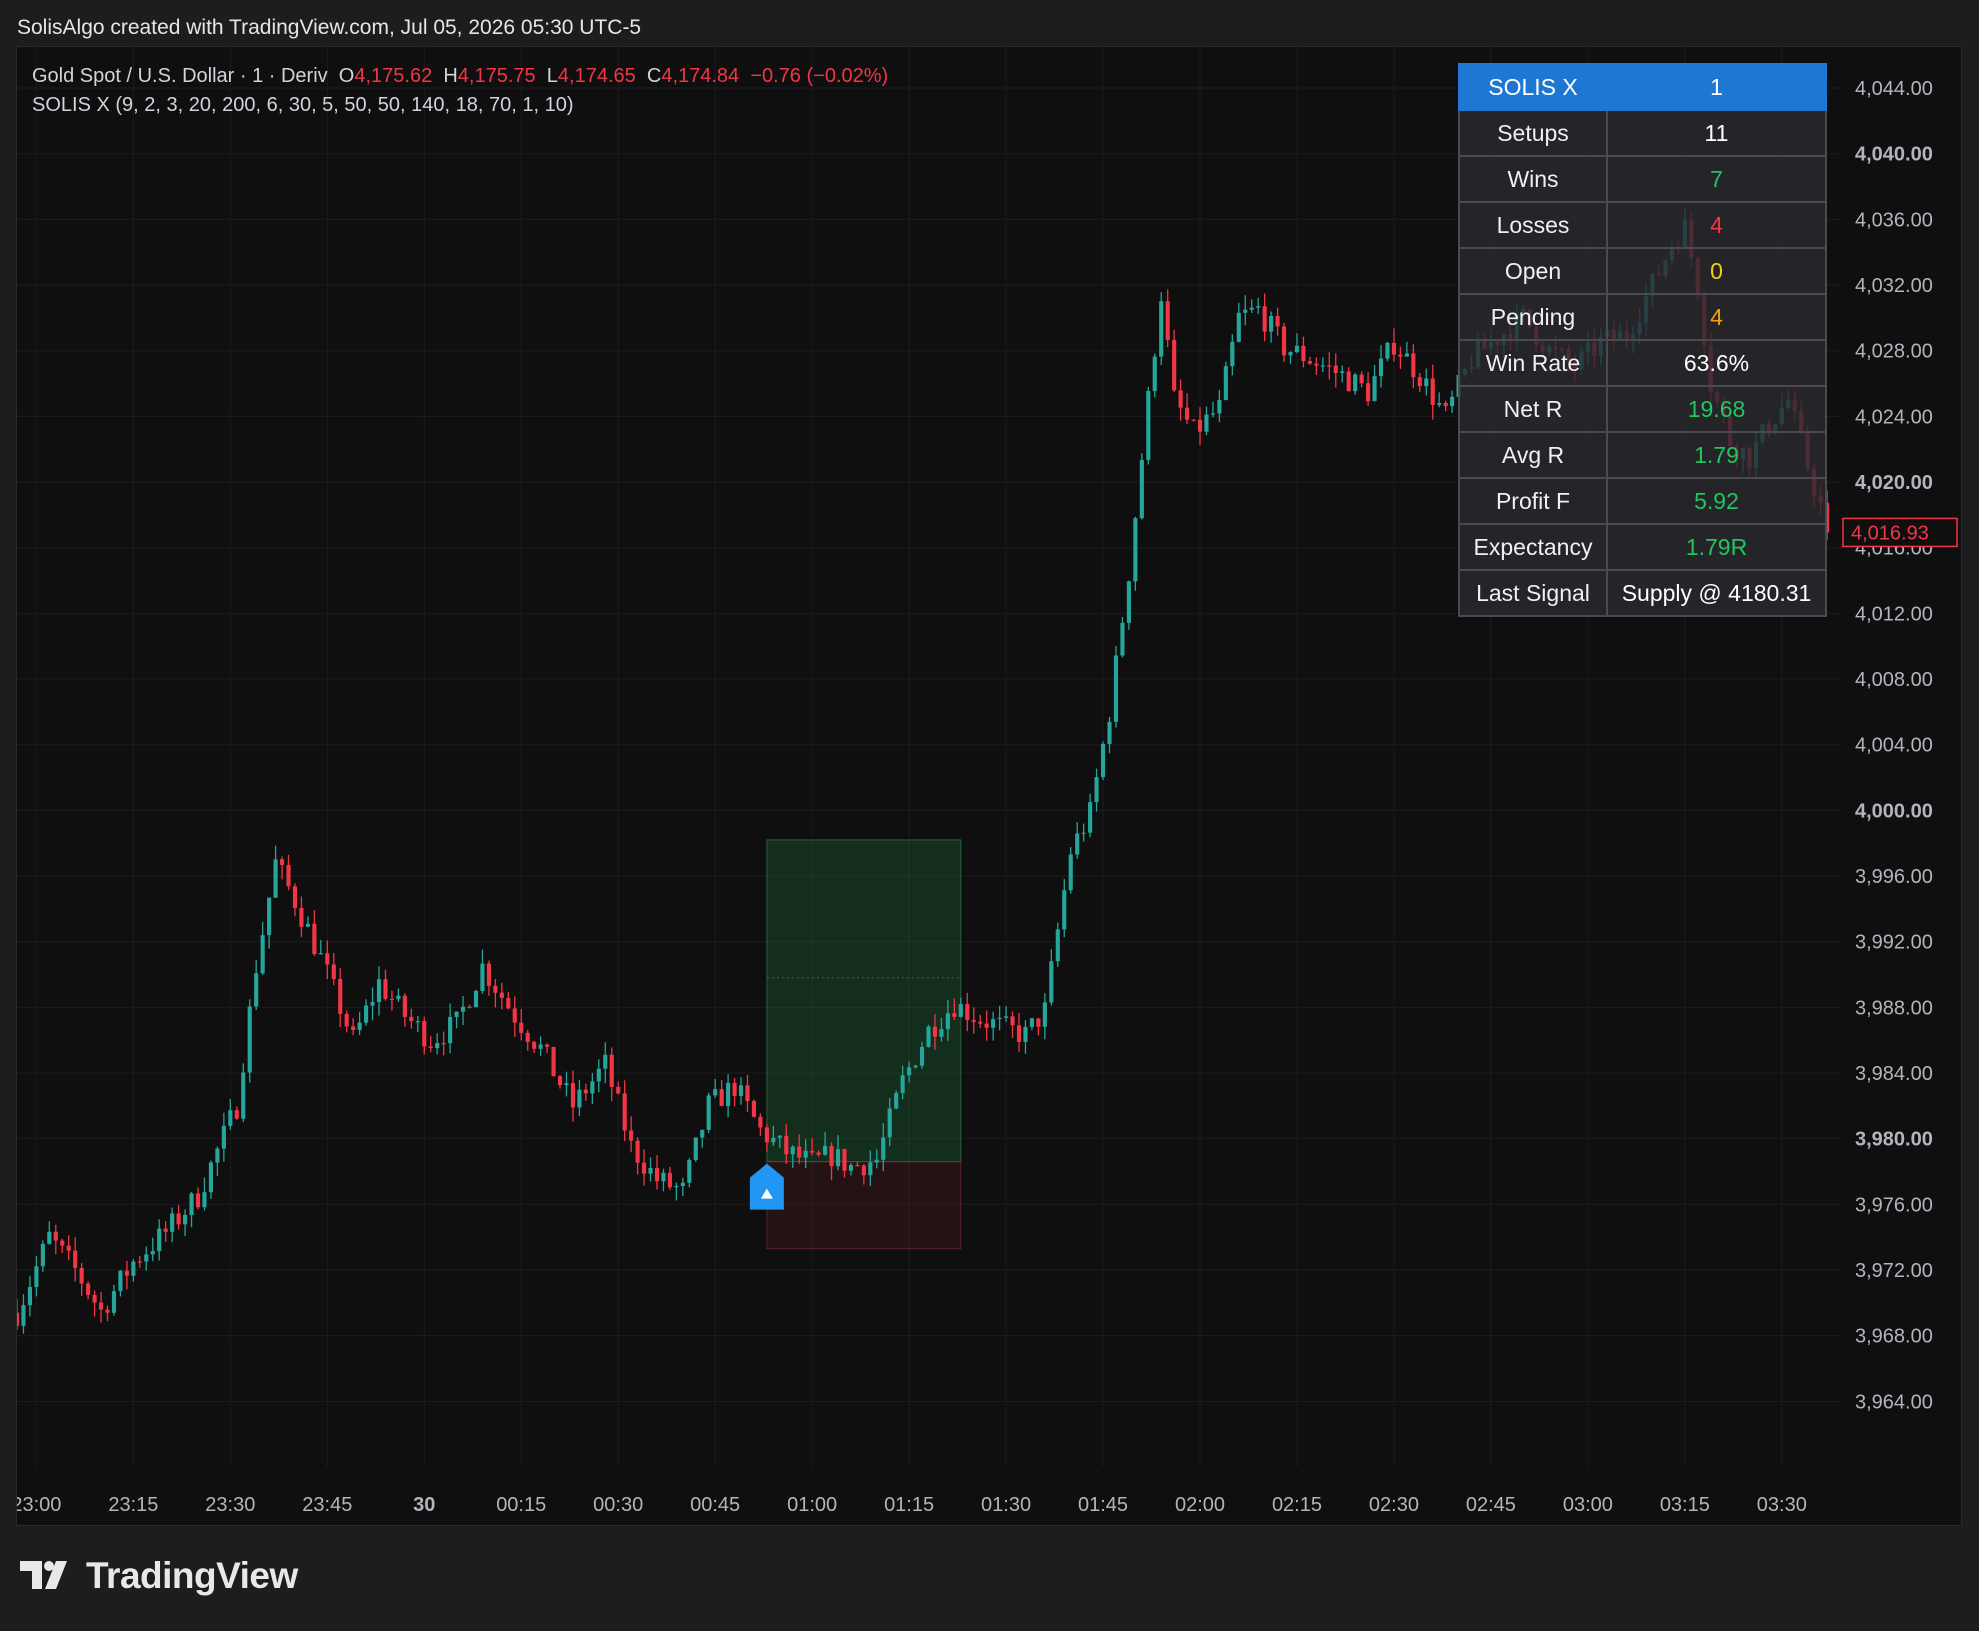  Describe the element at coordinates (1716, 271) in the screenshot. I see `stats-value: 0` at that location.